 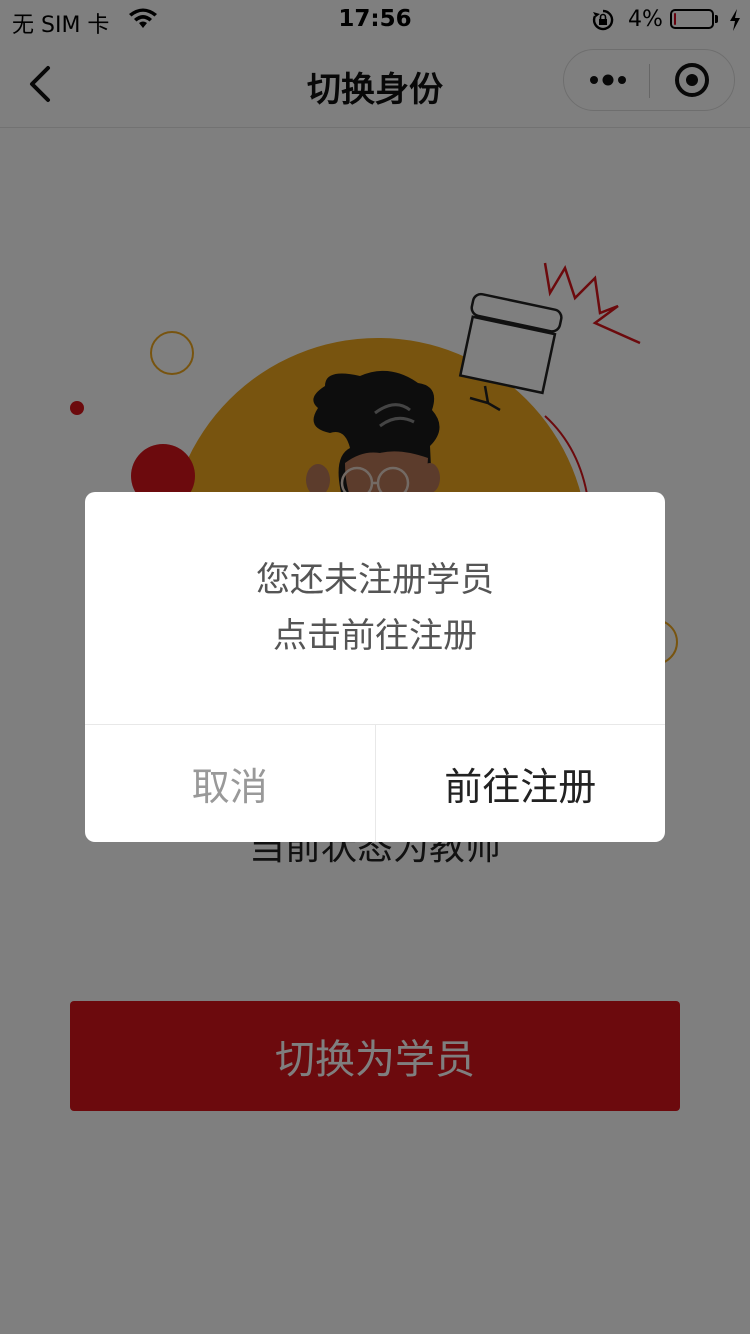 I want to click on dialog-message: 您还未注册学员 点击前往注册, so click(x=375, y=608).